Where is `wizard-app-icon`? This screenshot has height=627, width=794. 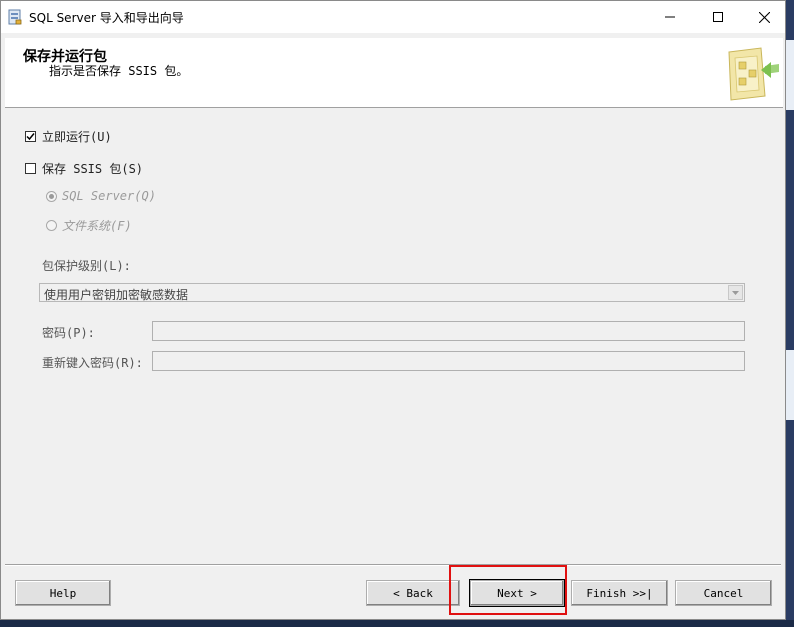 wizard-app-icon is located at coordinates (15, 17).